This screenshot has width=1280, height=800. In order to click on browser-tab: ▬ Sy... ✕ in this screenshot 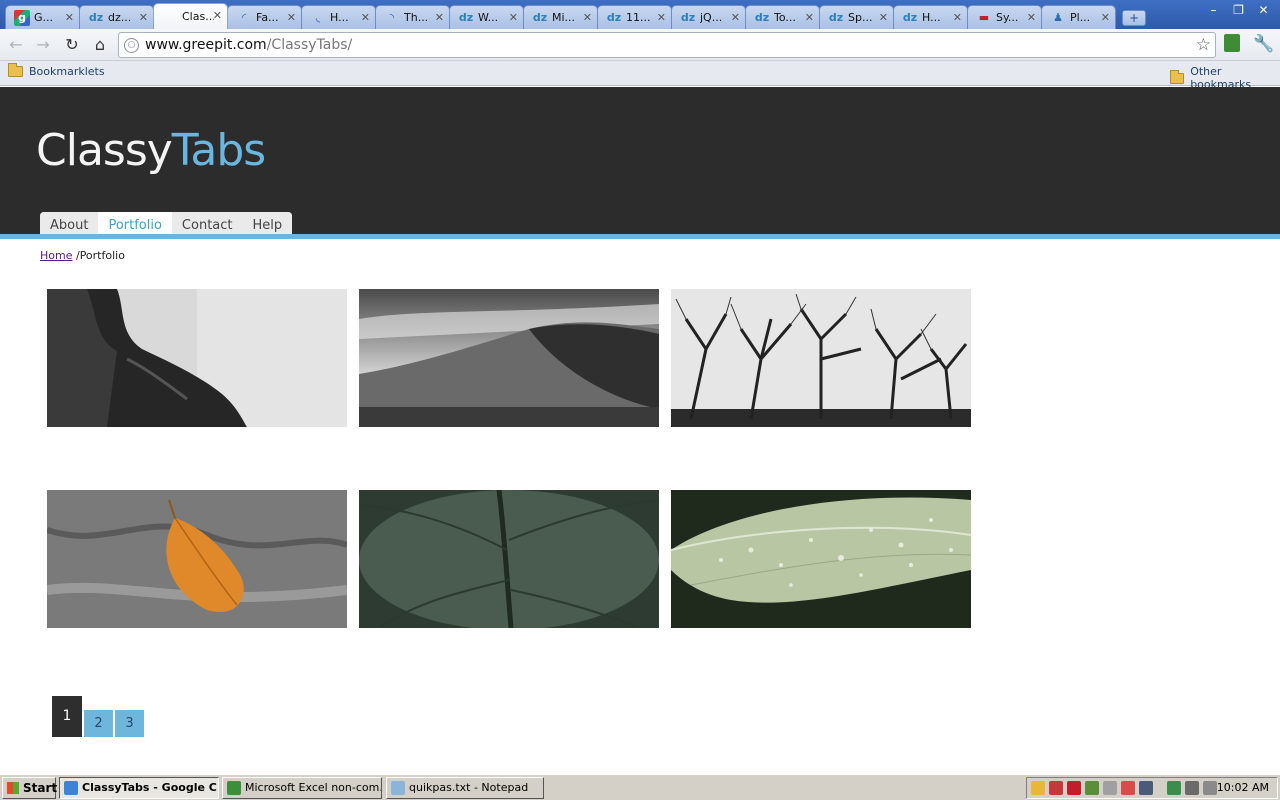, I will do `click(1004, 17)`.